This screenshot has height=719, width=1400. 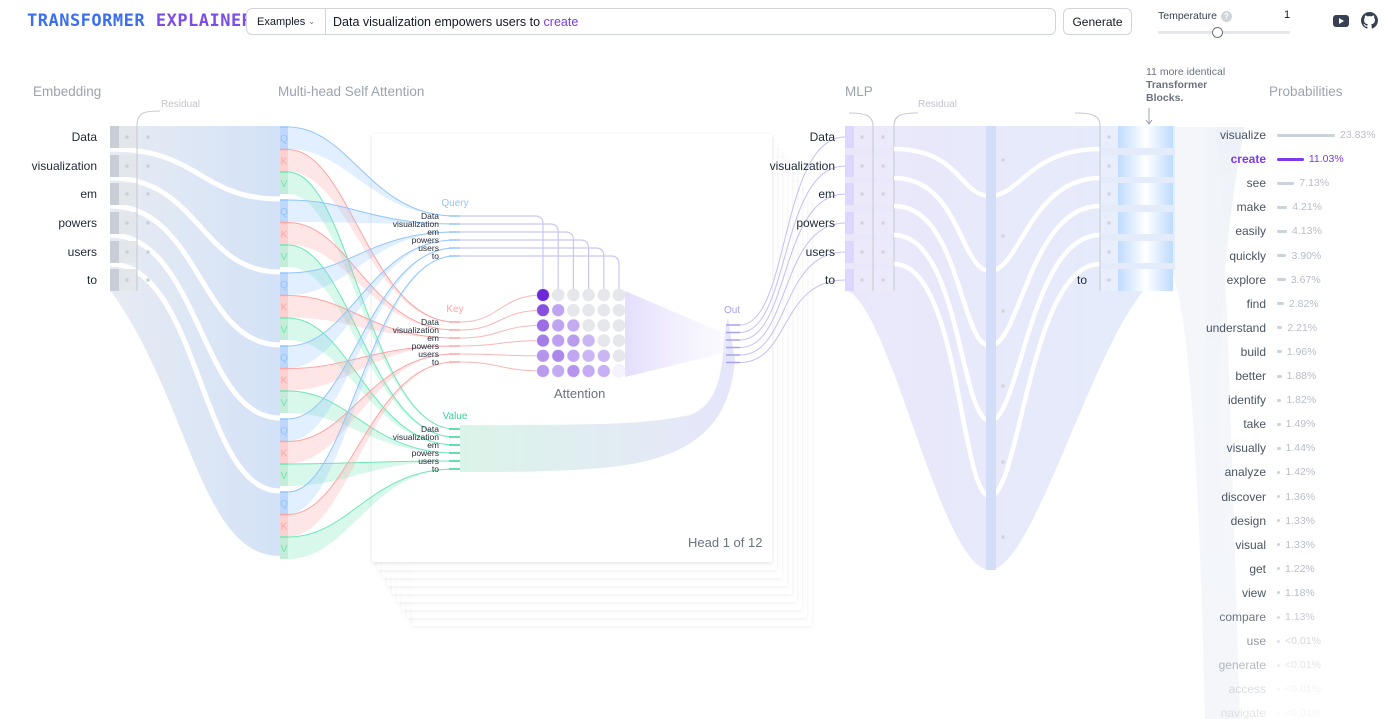 What do you see at coordinates (1257, 521) in the screenshot?
I see `probability-row: design 1.33%` at bounding box center [1257, 521].